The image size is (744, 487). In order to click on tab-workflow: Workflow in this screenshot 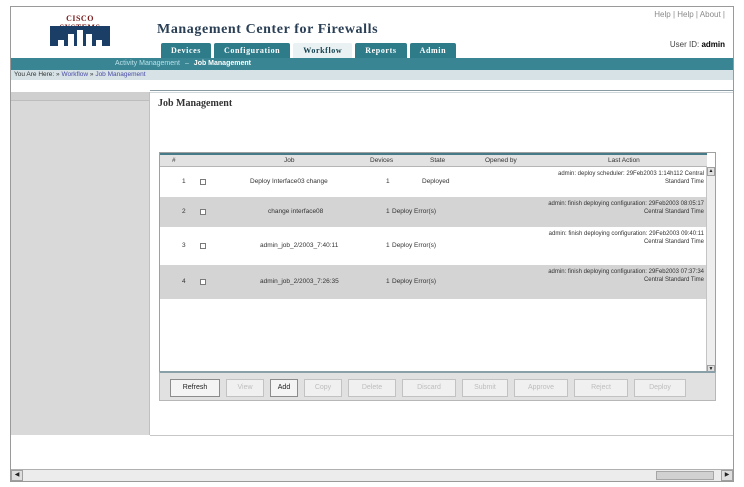, I will do `click(323, 50)`.